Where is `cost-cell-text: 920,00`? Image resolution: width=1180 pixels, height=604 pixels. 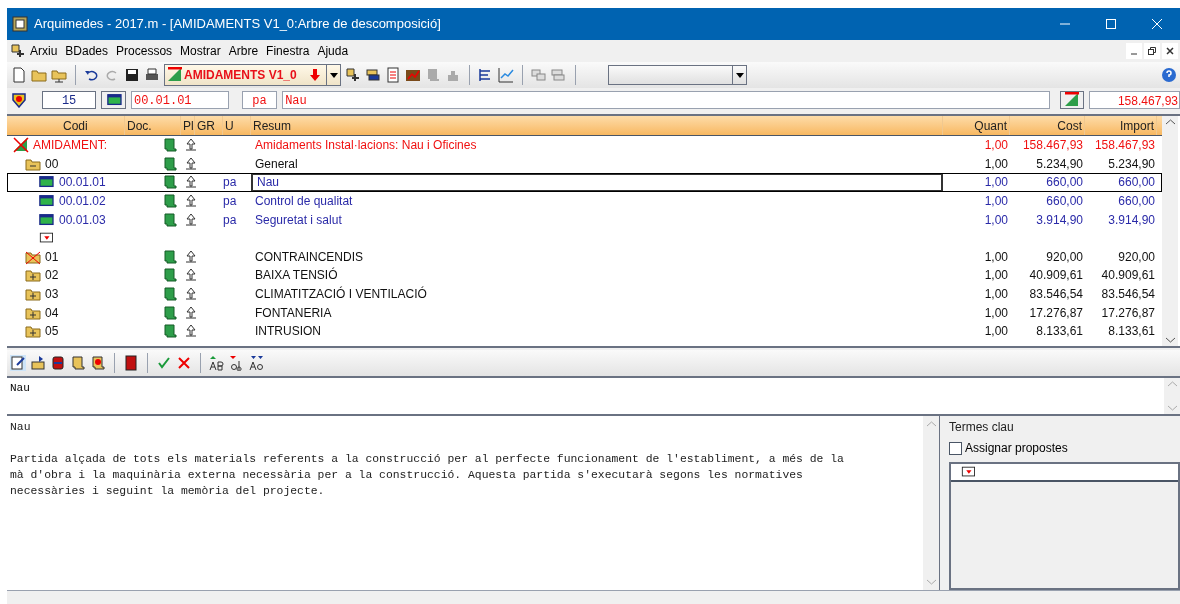
cost-cell-text: 920,00 is located at coordinates (1064, 257).